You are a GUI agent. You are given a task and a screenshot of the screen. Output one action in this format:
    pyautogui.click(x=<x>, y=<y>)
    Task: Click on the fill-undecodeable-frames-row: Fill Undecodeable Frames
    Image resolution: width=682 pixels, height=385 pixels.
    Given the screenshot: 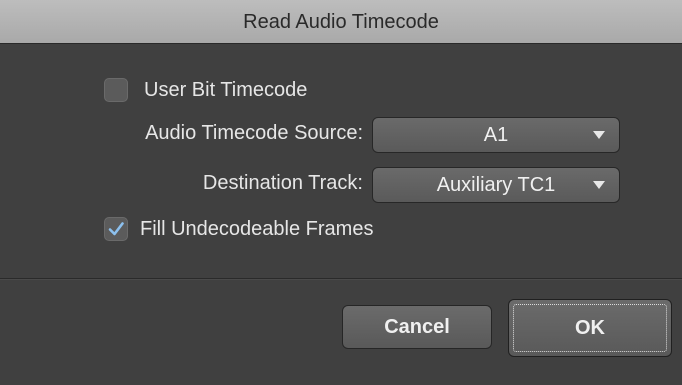 What is the action you would take?
    pyautogui.click(x=238, y=229)
    